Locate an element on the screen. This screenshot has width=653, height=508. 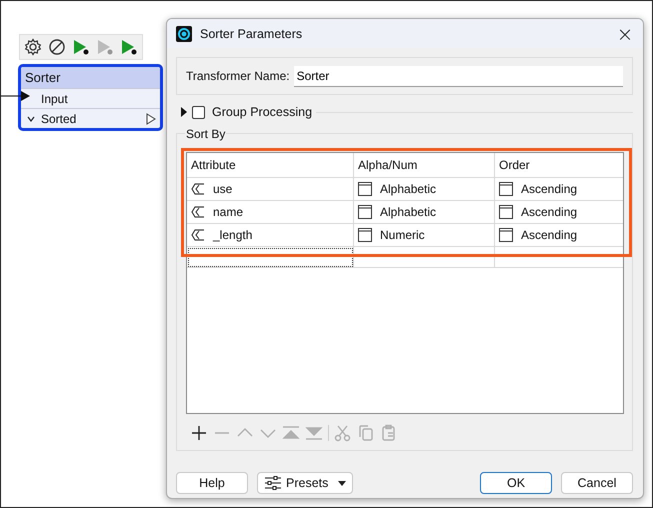
gear-icon is located at coordinates (33, 47).